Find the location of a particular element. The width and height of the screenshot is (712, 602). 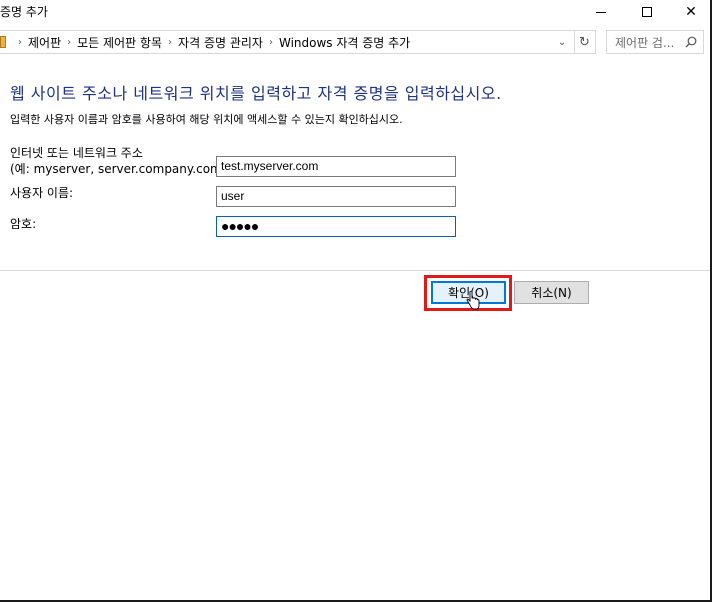

close-icon: ✕ is located at coordinates (691, 12).